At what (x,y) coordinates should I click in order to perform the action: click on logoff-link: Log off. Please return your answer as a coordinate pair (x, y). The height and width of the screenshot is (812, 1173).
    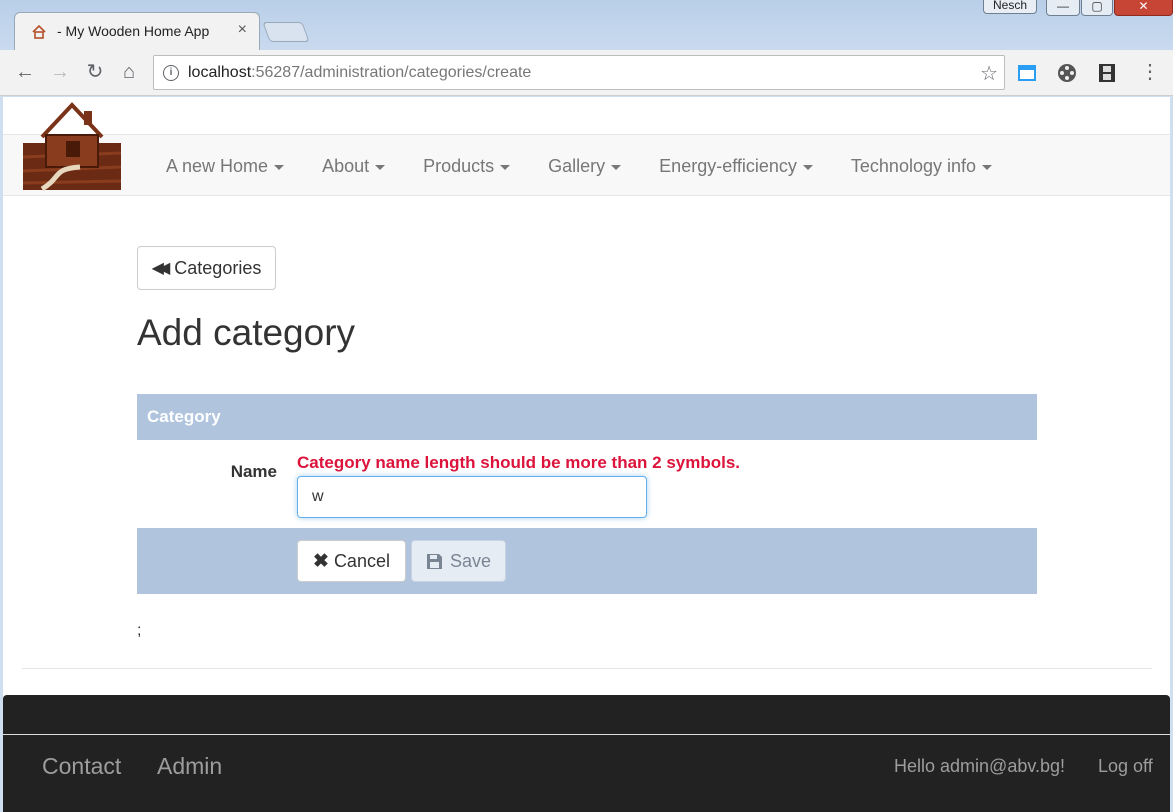
    Looking at the image, I should click on (1125, 766).